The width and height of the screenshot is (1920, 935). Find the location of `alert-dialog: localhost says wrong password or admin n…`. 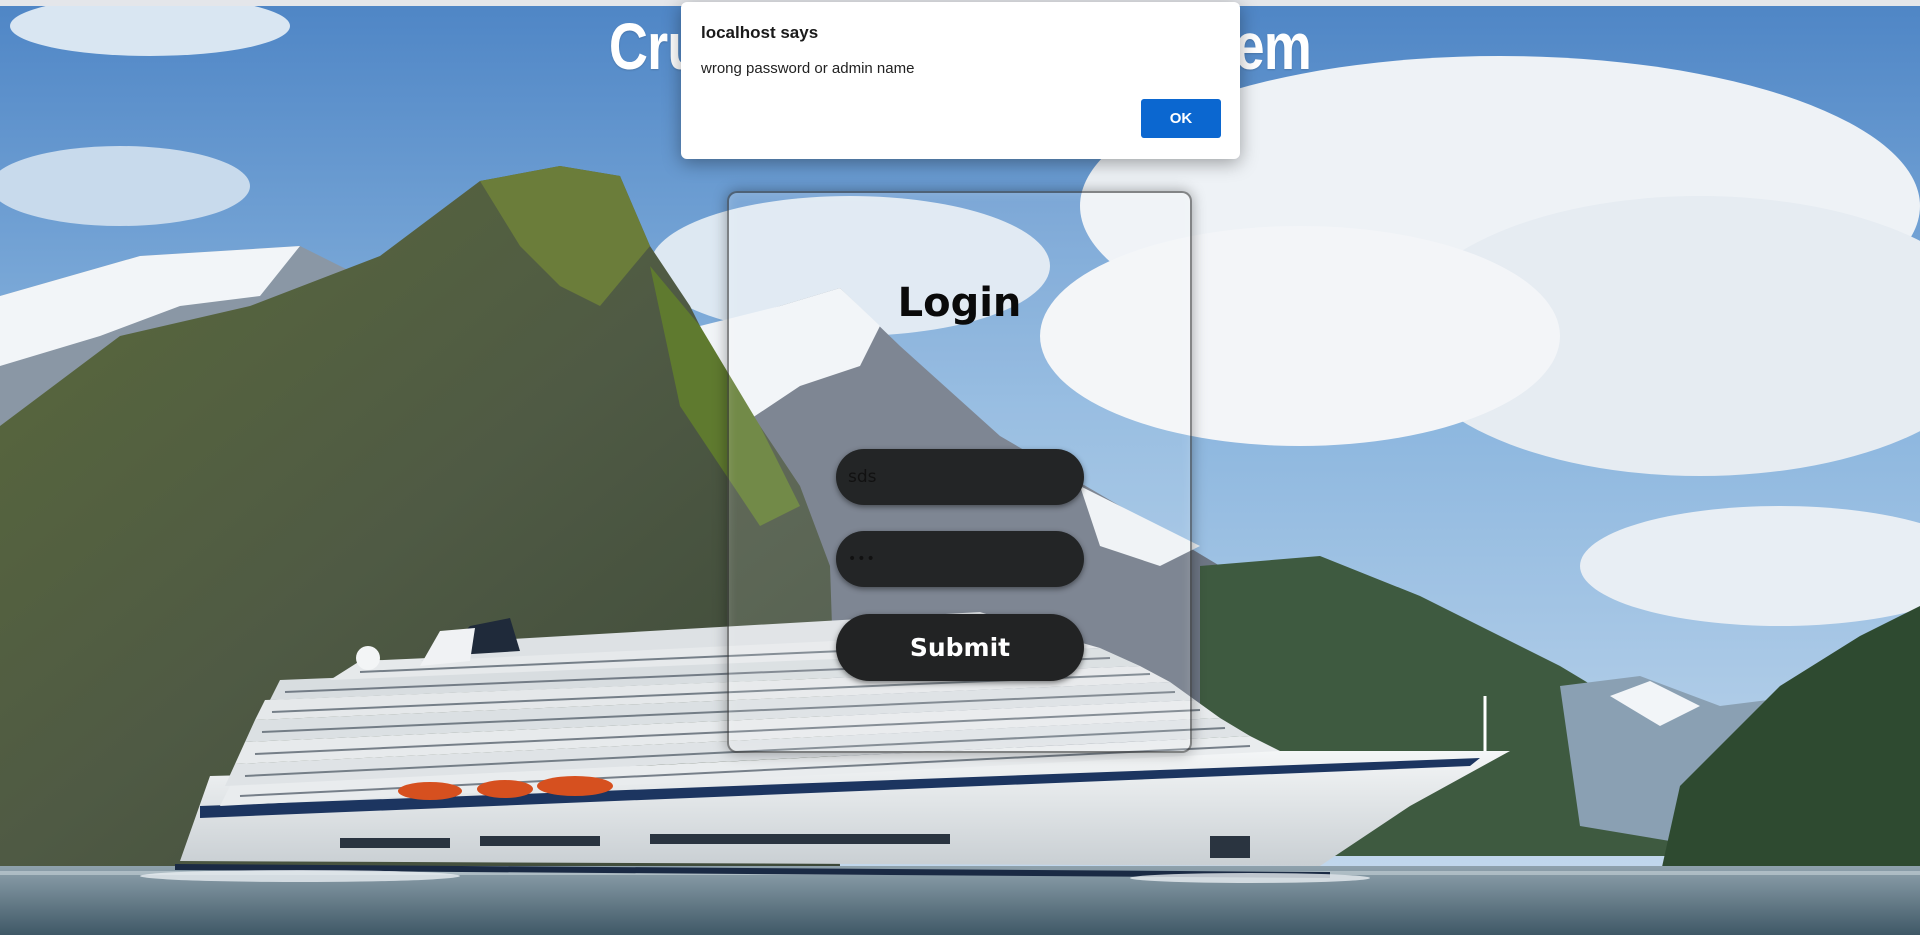

alert-dialog: localhost says wrong password or admin n… is located at coordinates (960, 80).